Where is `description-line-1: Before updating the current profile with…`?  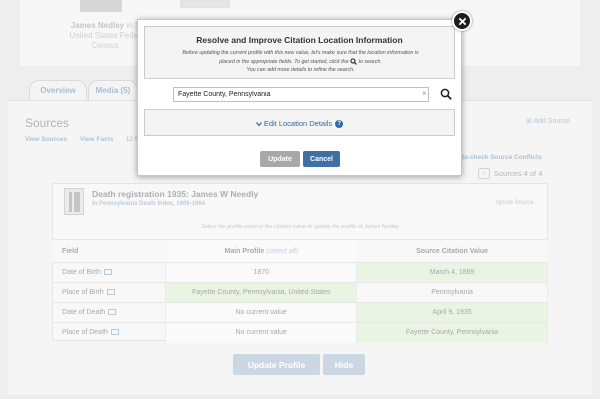 description-line-1: Before updating the current profile with… is located at coordinates (300, 53).